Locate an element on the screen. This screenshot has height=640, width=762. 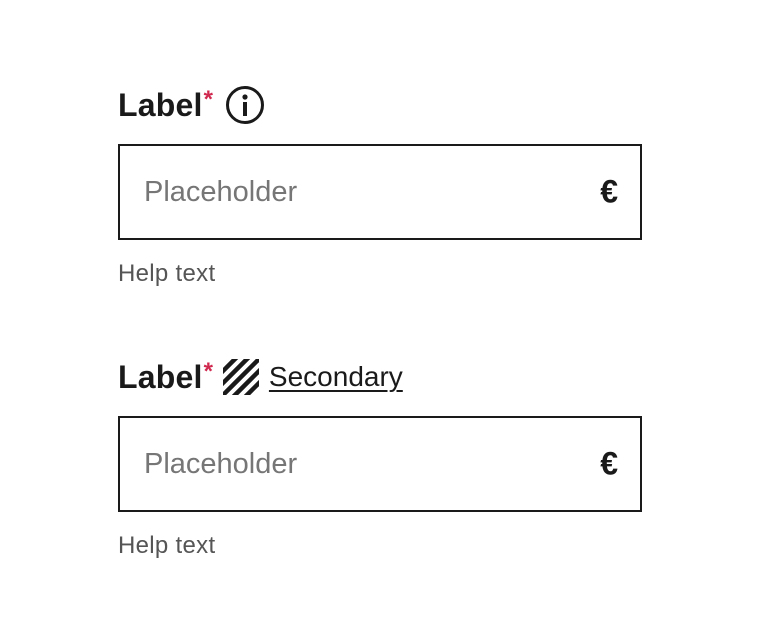
field-label-row: Label * is located at coordinates (380, 105).